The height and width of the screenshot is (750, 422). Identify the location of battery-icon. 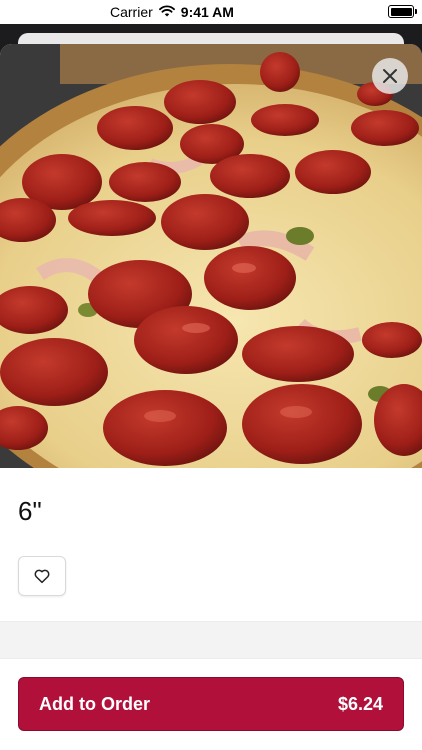
(402, 11).